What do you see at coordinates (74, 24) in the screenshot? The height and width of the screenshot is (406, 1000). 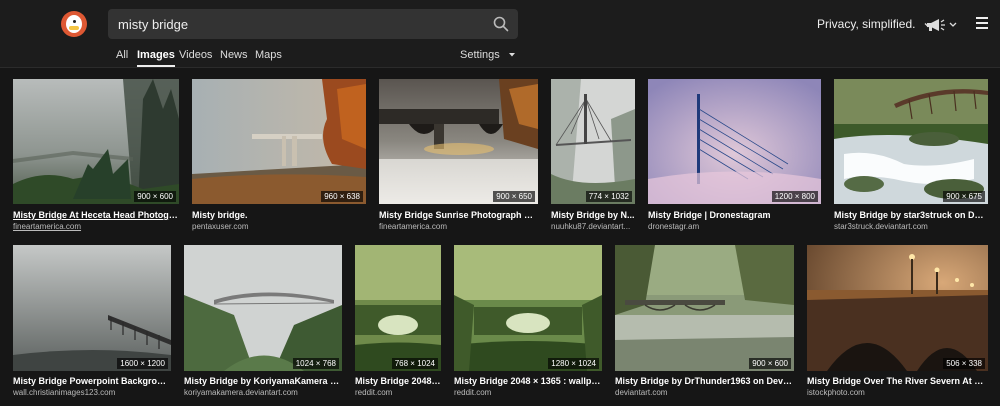 I see `duckduckgo-logo` at bounding box center [74, 24].